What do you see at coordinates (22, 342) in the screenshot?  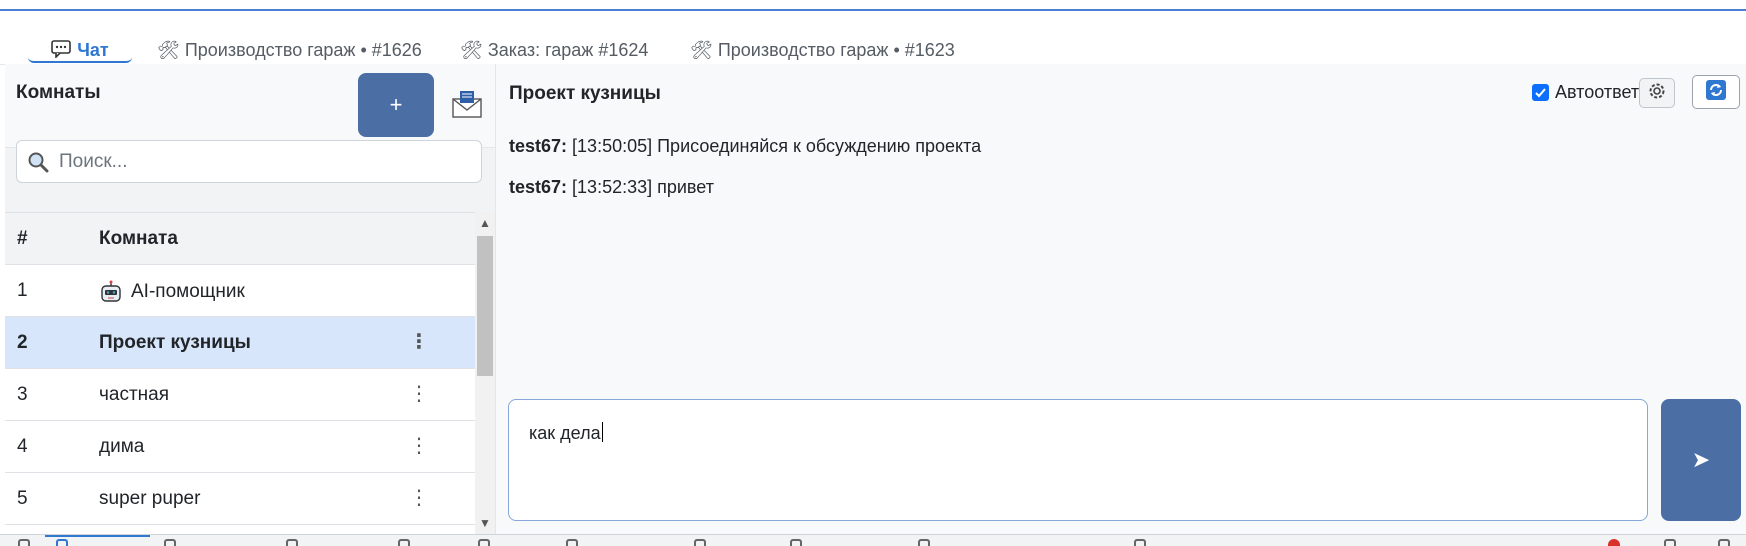 I see `room-num: 2` at bounding box center [22, 342].